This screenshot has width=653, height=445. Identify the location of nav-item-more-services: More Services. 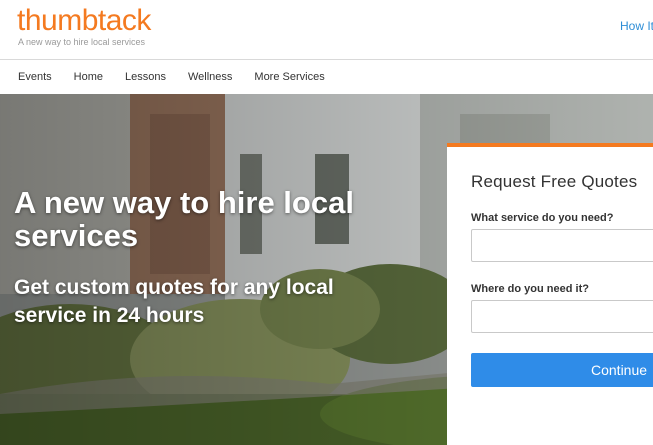
(289, 77).